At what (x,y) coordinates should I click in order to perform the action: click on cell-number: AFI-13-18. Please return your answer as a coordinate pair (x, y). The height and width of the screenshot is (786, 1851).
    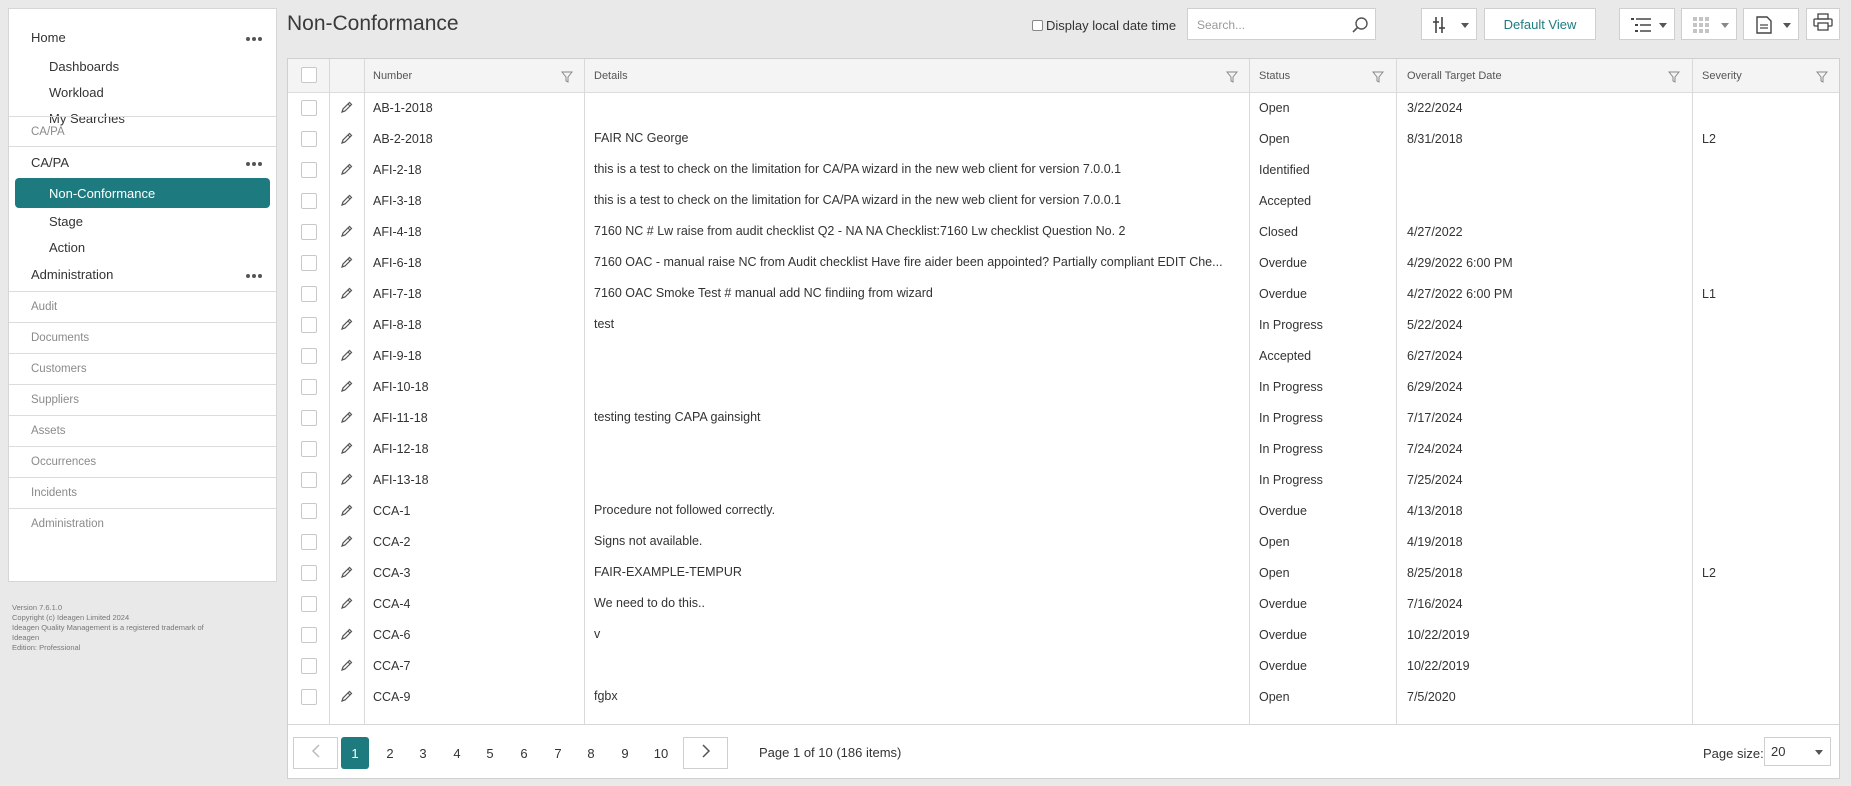
    Looking at the image, I should click on (473, 479).